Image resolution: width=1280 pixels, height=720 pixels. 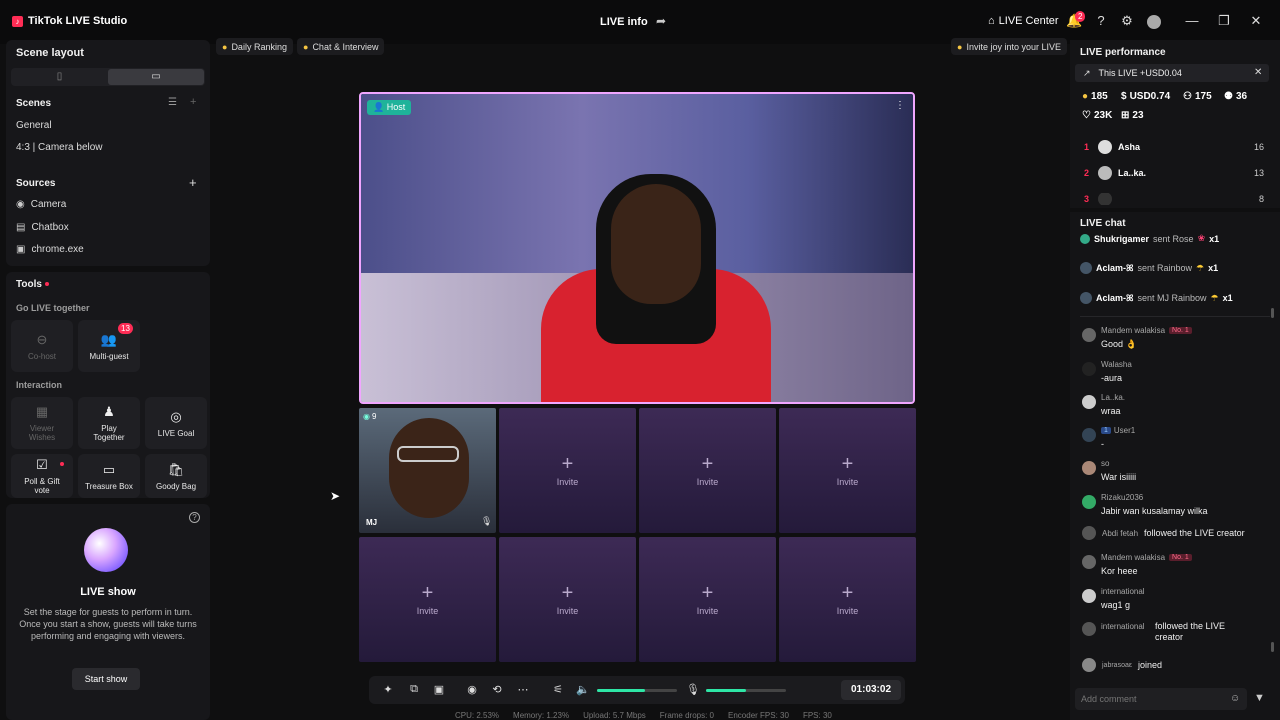 What do you see at coordinates (1192, 21) in the screenshot?
I see `minimize-icon: —` at bounding box center [1192, 21].